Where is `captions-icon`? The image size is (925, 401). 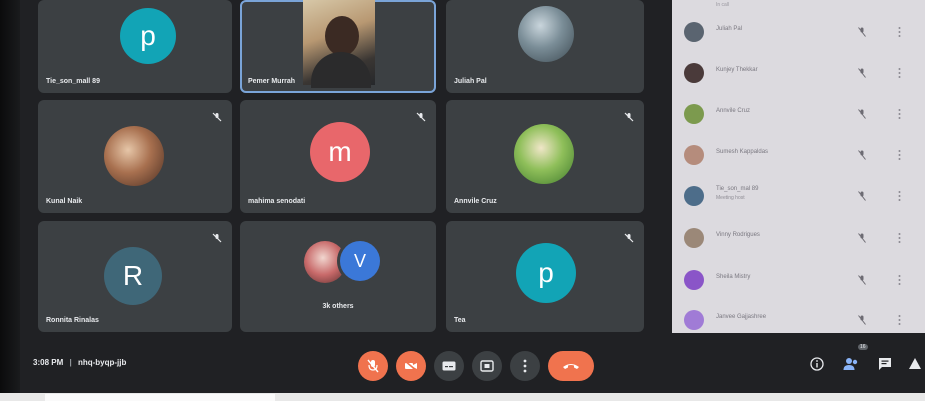 captions-icon is located at coordinates (449, 366).